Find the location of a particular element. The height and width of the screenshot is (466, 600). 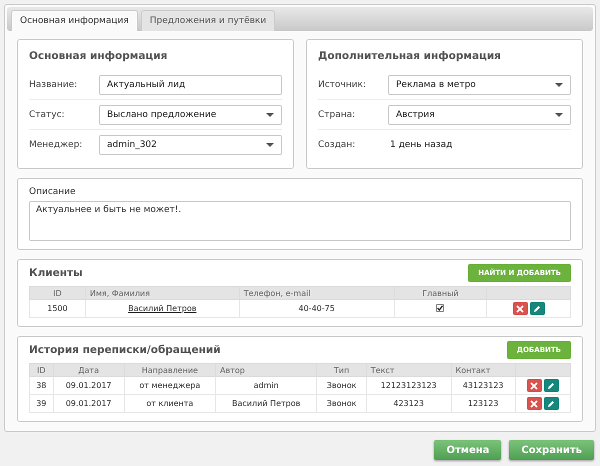

dropdown-field: Выслано предложение is located at coordinates (190, 114).